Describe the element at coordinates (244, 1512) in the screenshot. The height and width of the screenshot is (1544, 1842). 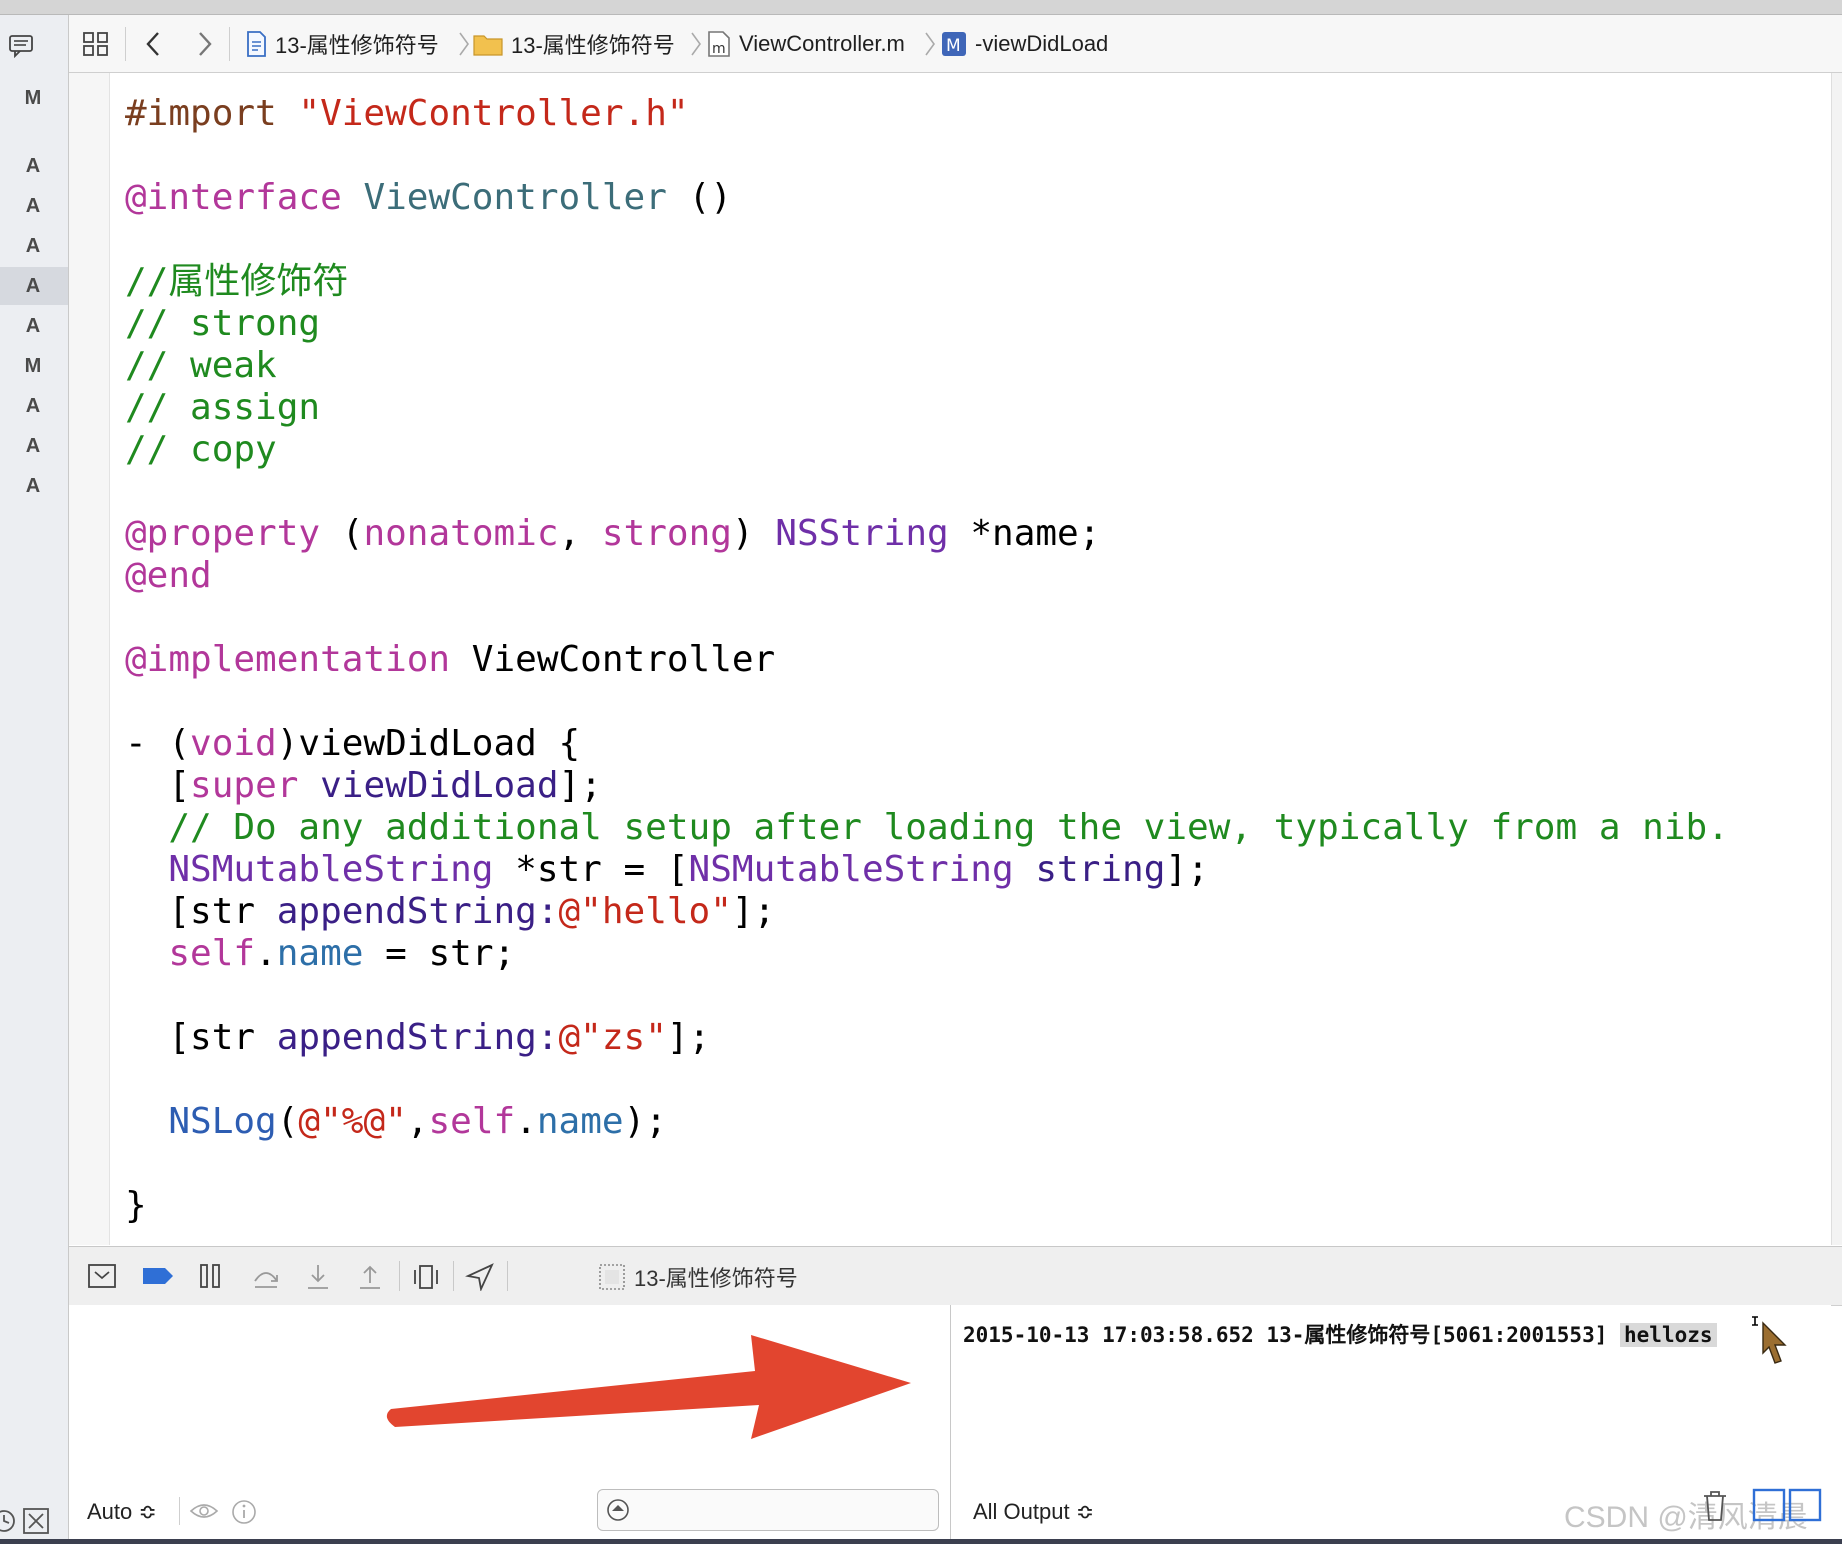
I see `info-icon` at that location.